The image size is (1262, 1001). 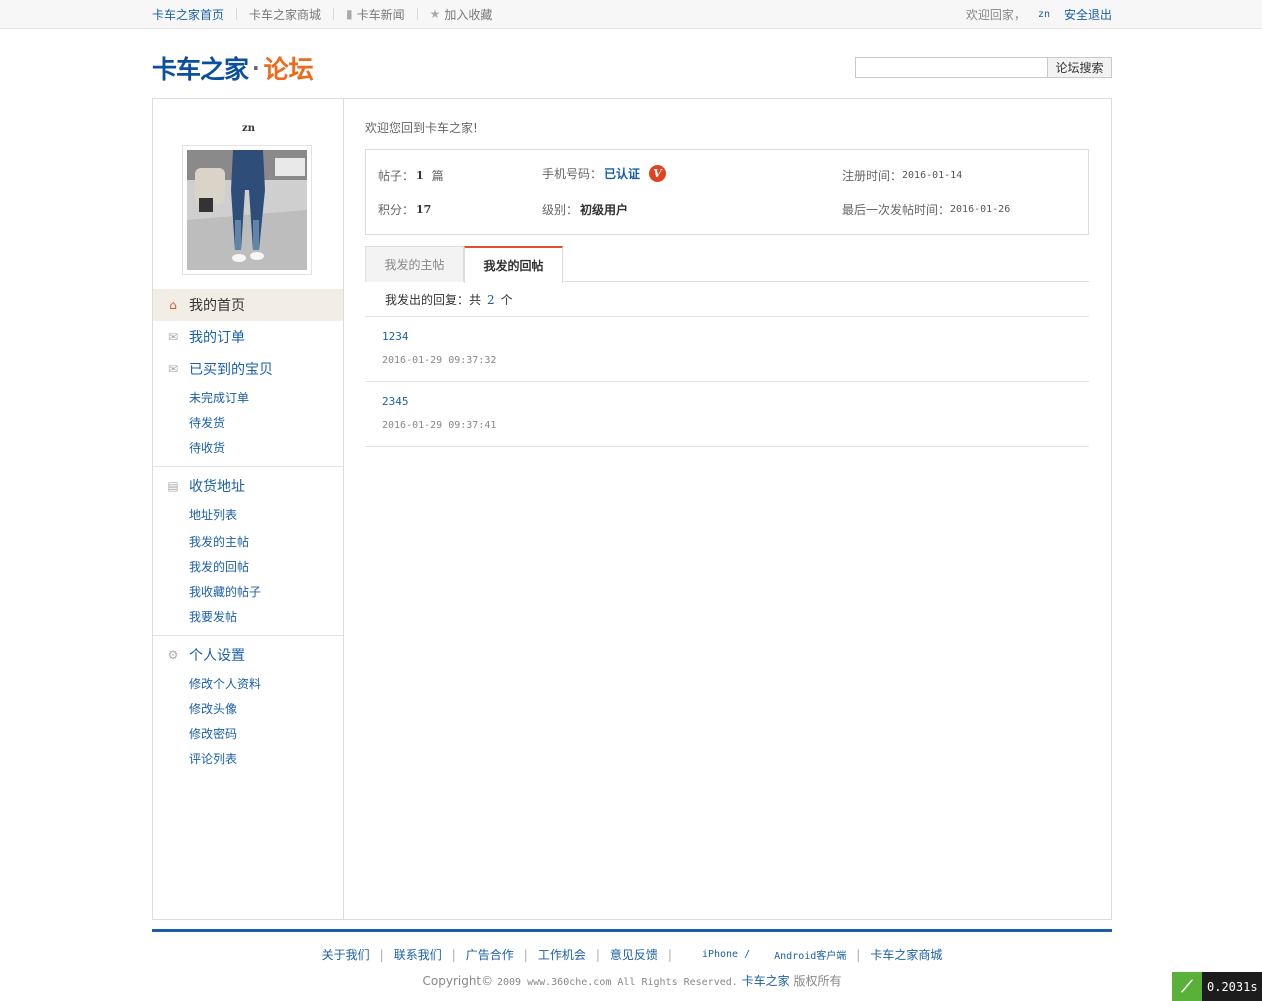 I want to click on stat-phone: 手机号码： 已认证 V, so click(x=604, y=173).